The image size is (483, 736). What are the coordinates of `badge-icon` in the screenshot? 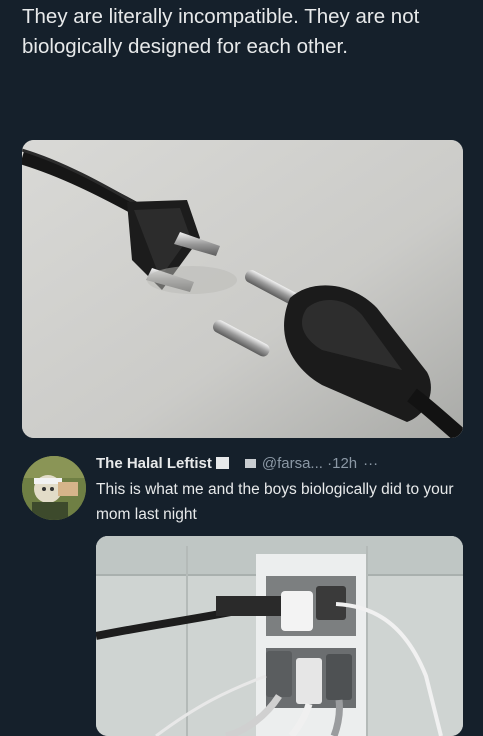 It's located at (250, 463).